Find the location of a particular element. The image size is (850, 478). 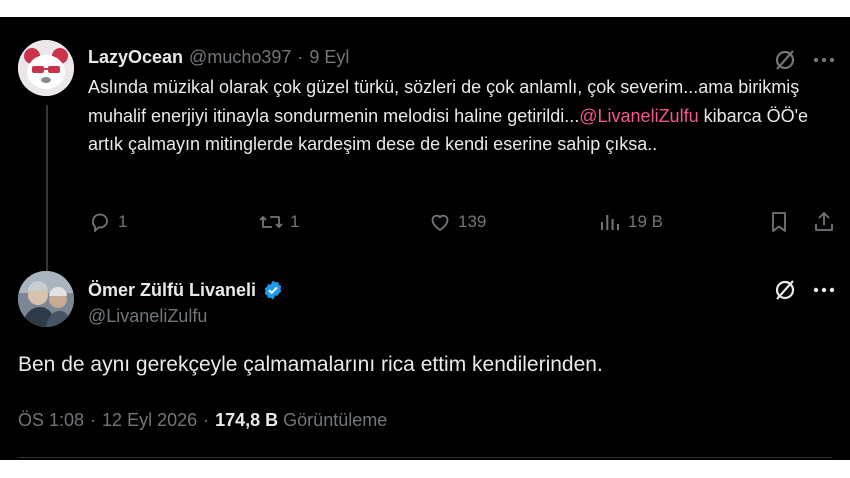

profile-photo-icon is located at coordinates (46, 299).